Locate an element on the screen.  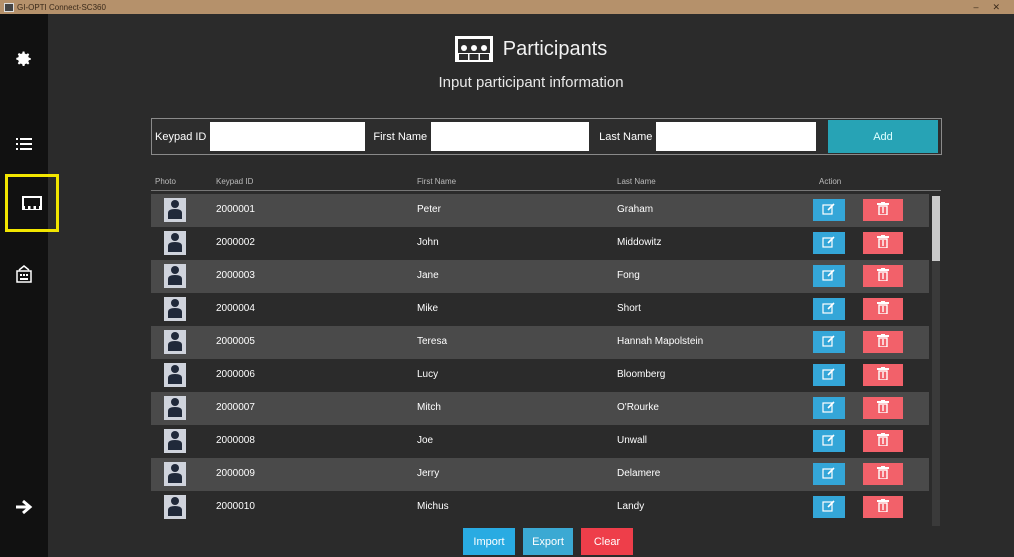
table-row: 2000009 Jerry Delamere is located at coordinates (540, 474).